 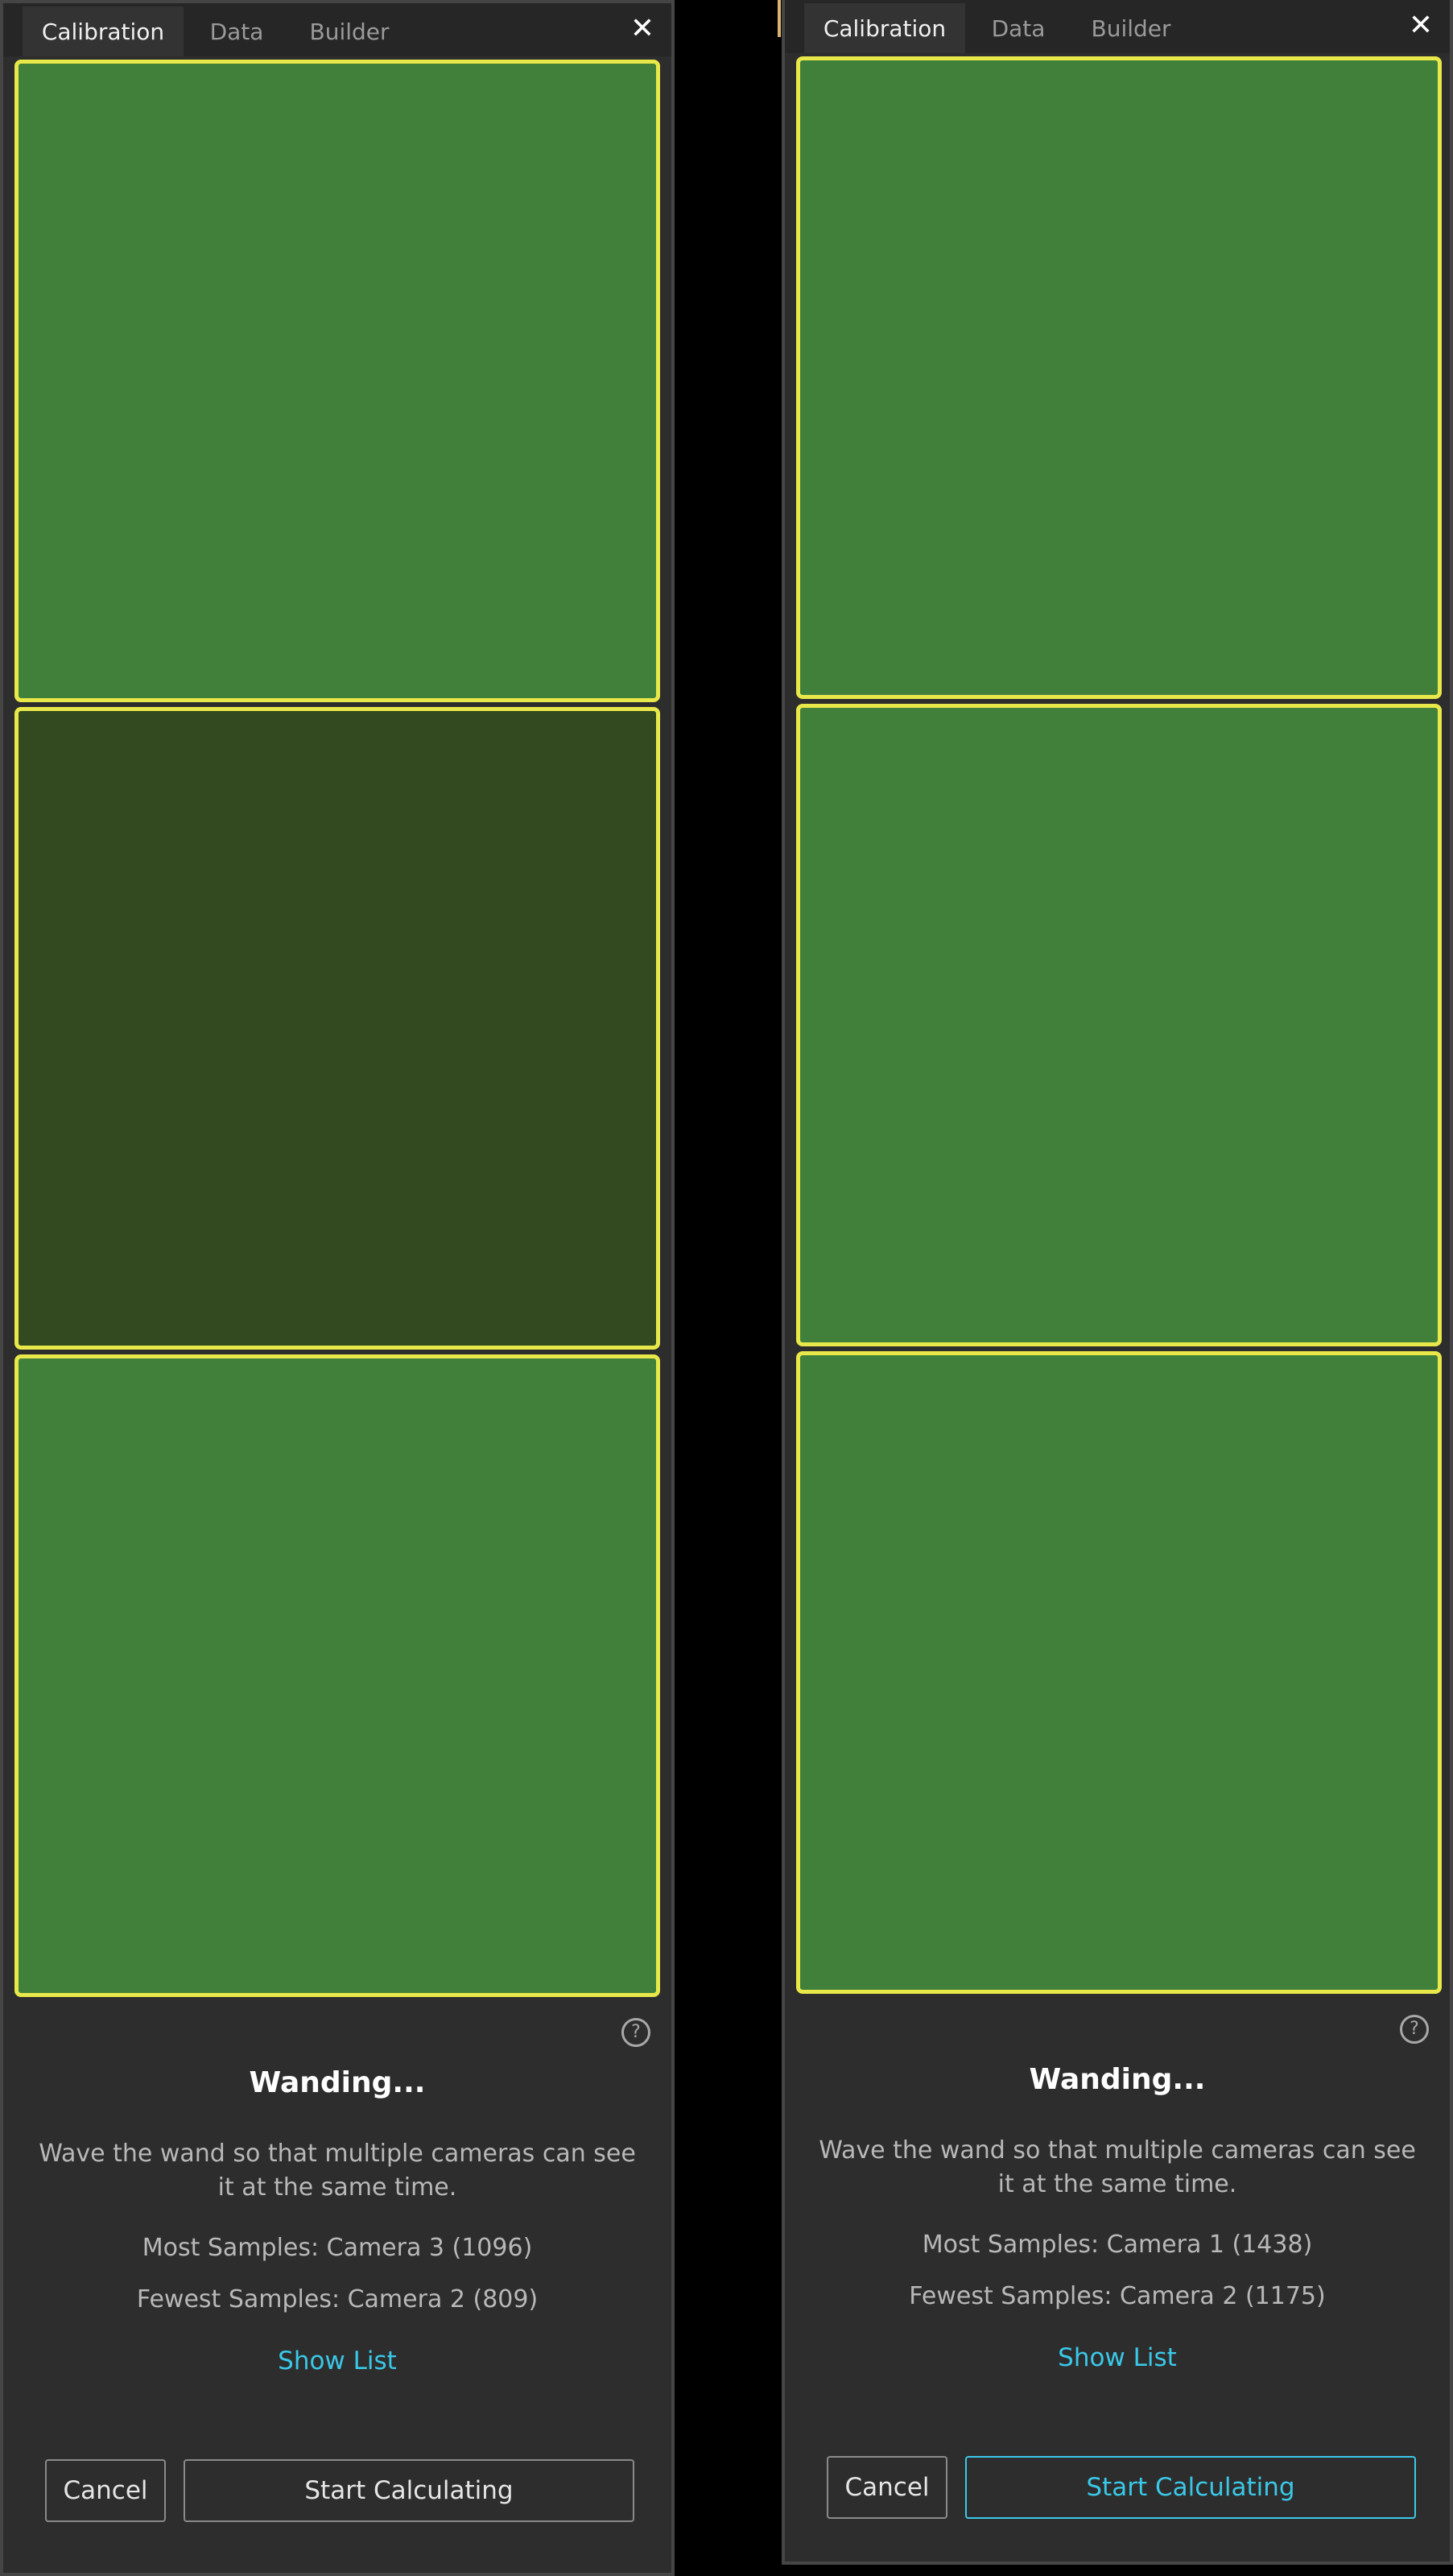 What do you see at coordinates (338, 2299) in the screenshot?
I see `fewest-samples-text: Fewest Samples: Camera 2 (809)` at bounding box center [338, 2299].